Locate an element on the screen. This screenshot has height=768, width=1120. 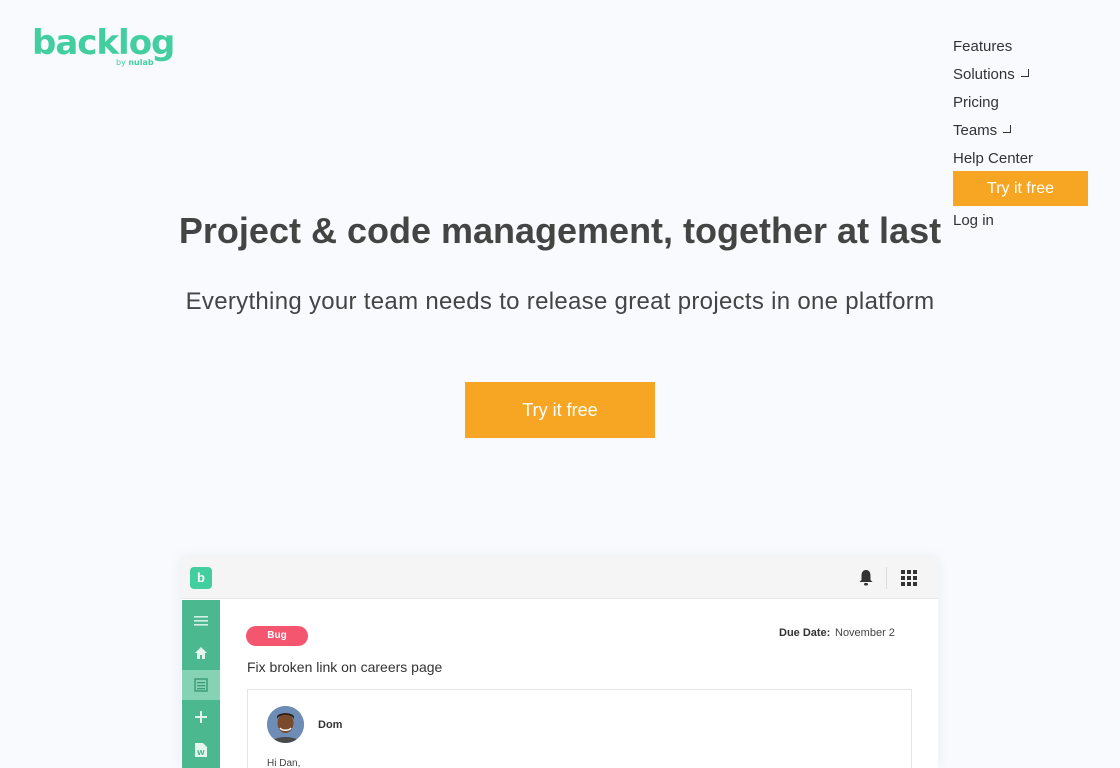
nav-teams: Teams is located at coordinates (1023, 134).